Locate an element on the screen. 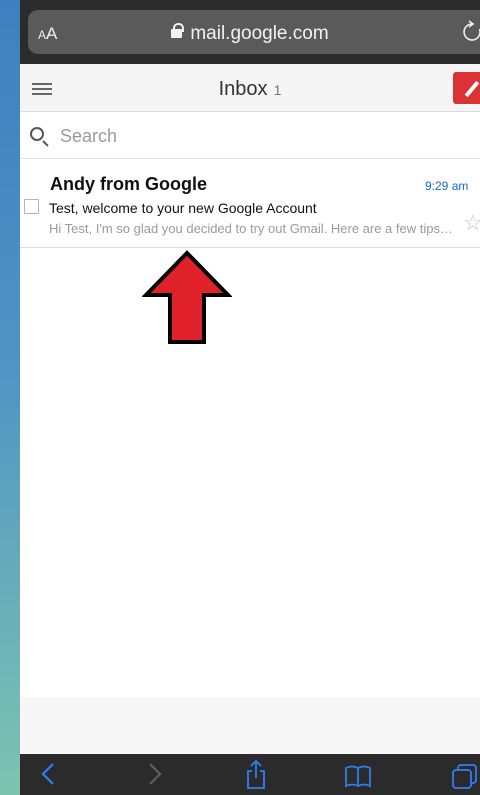  url-display: mail.google.com is located at coordinates (250, 34).